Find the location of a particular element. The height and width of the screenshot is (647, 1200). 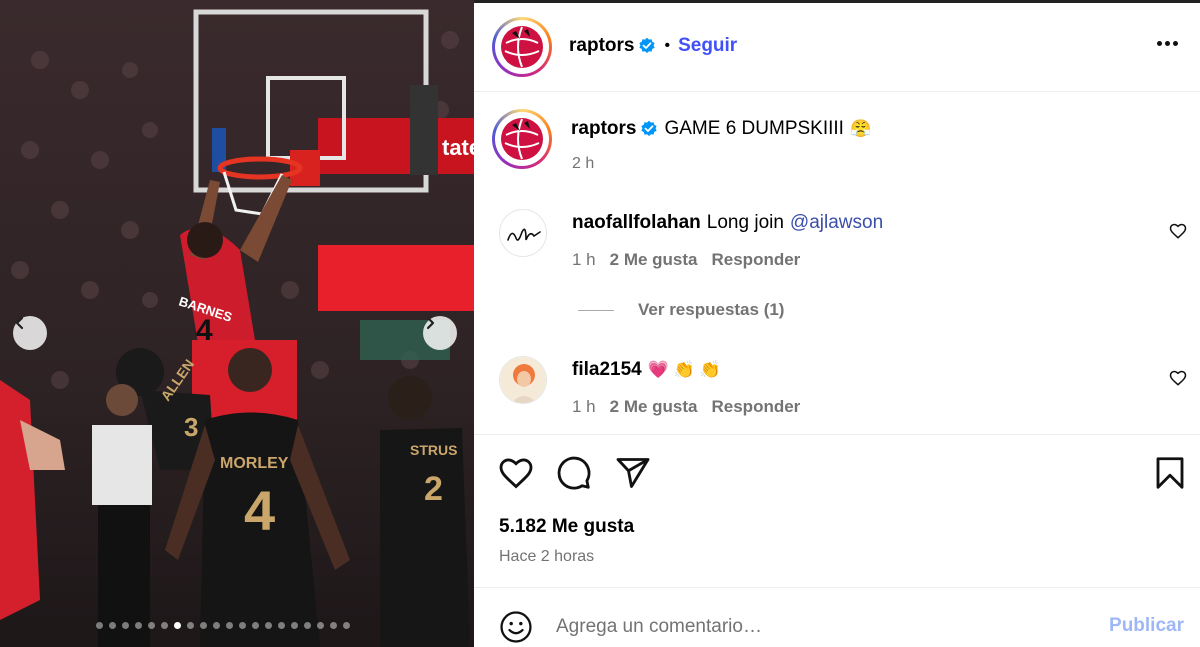

author-avatar is located at coordinates (522, 47).